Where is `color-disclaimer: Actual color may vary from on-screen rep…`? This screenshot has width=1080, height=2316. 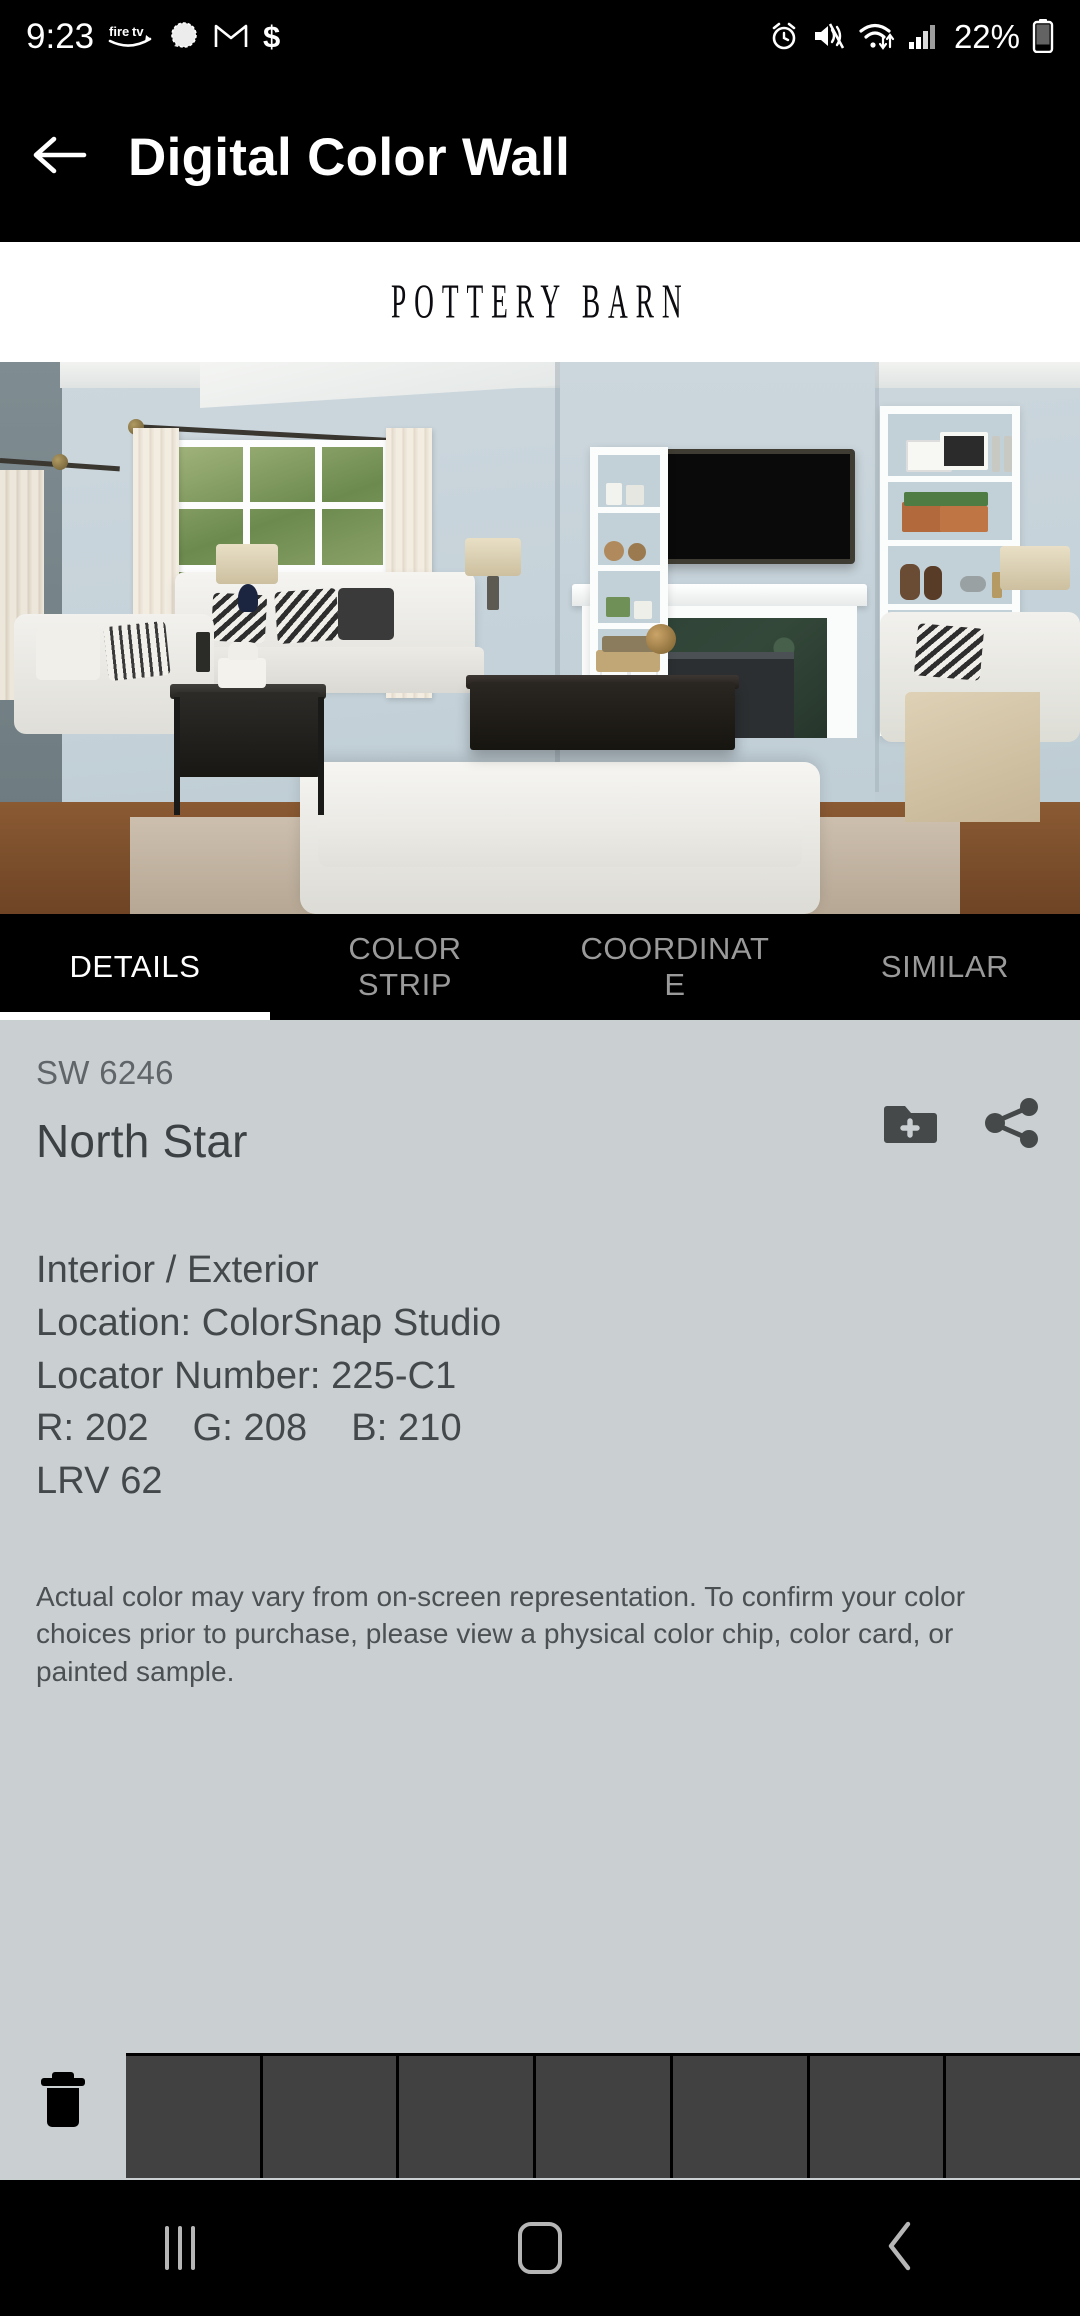
color-disclaimer: Actual color may vary from on-screen rep… is located at coordinates (501, 1634).